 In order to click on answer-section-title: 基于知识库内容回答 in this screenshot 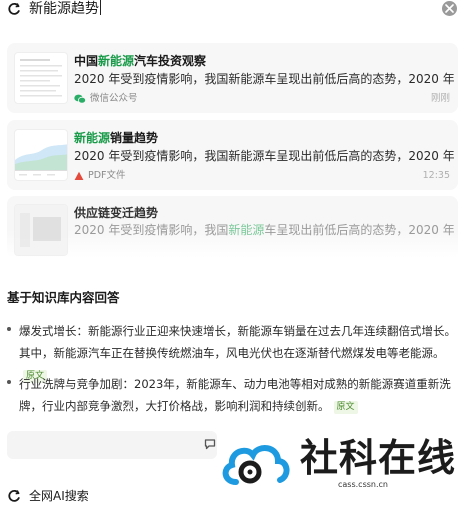, I will do `click(63, 297)`.